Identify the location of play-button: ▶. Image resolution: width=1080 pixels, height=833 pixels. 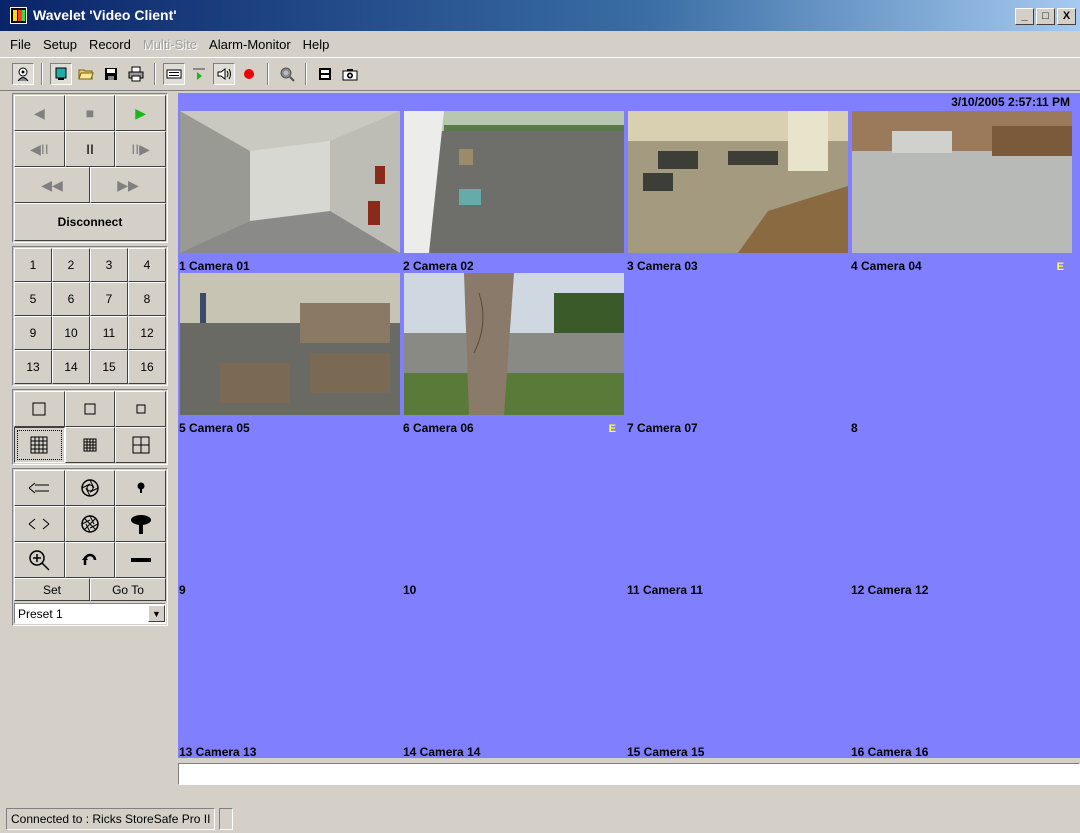
(141, 113).